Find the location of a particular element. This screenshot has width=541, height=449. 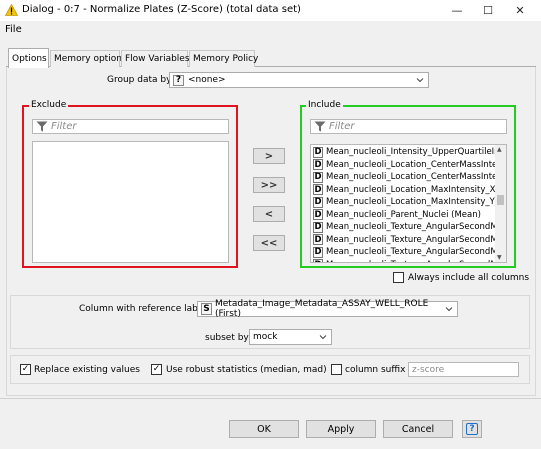

subset-label: subset by: is located at coordinates (228, 338).